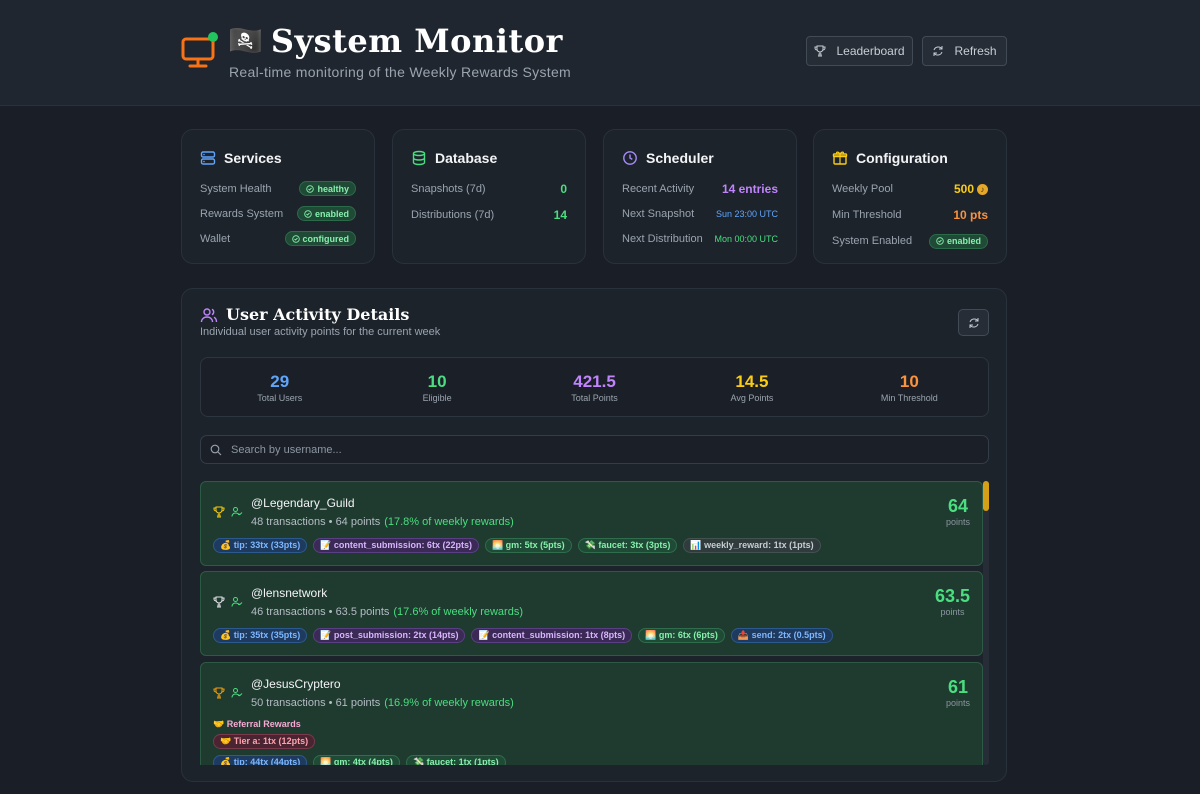 This screenshot has width=1200, height=794. Describe the element at coordinates (781, 635) in the screenshot. I see `activity-tag: 📤 send: 2tx (0.5pts)` at that location.